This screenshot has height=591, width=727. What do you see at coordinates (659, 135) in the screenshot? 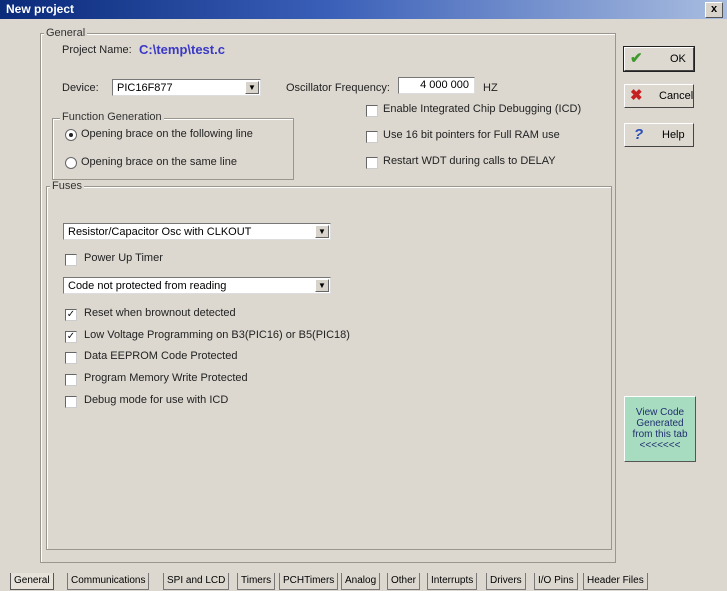
I see `help-button: ? Help` at bounding box center [659, 135].